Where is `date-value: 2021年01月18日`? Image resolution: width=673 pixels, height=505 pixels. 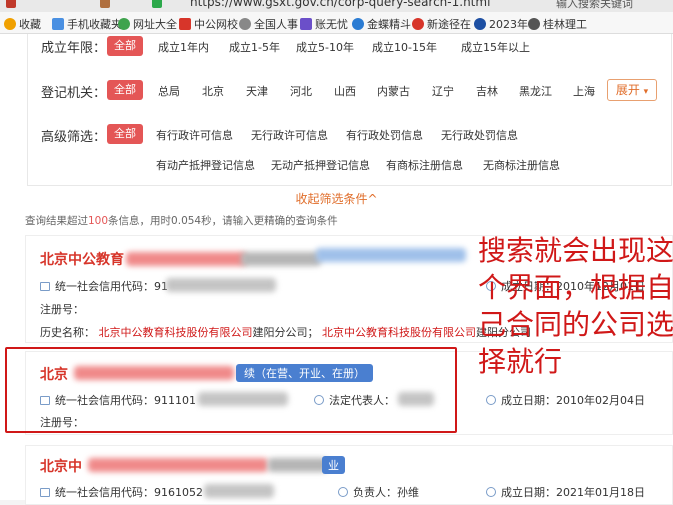
date-value: 2021年01月18日 is located at coordinates (600, 492).